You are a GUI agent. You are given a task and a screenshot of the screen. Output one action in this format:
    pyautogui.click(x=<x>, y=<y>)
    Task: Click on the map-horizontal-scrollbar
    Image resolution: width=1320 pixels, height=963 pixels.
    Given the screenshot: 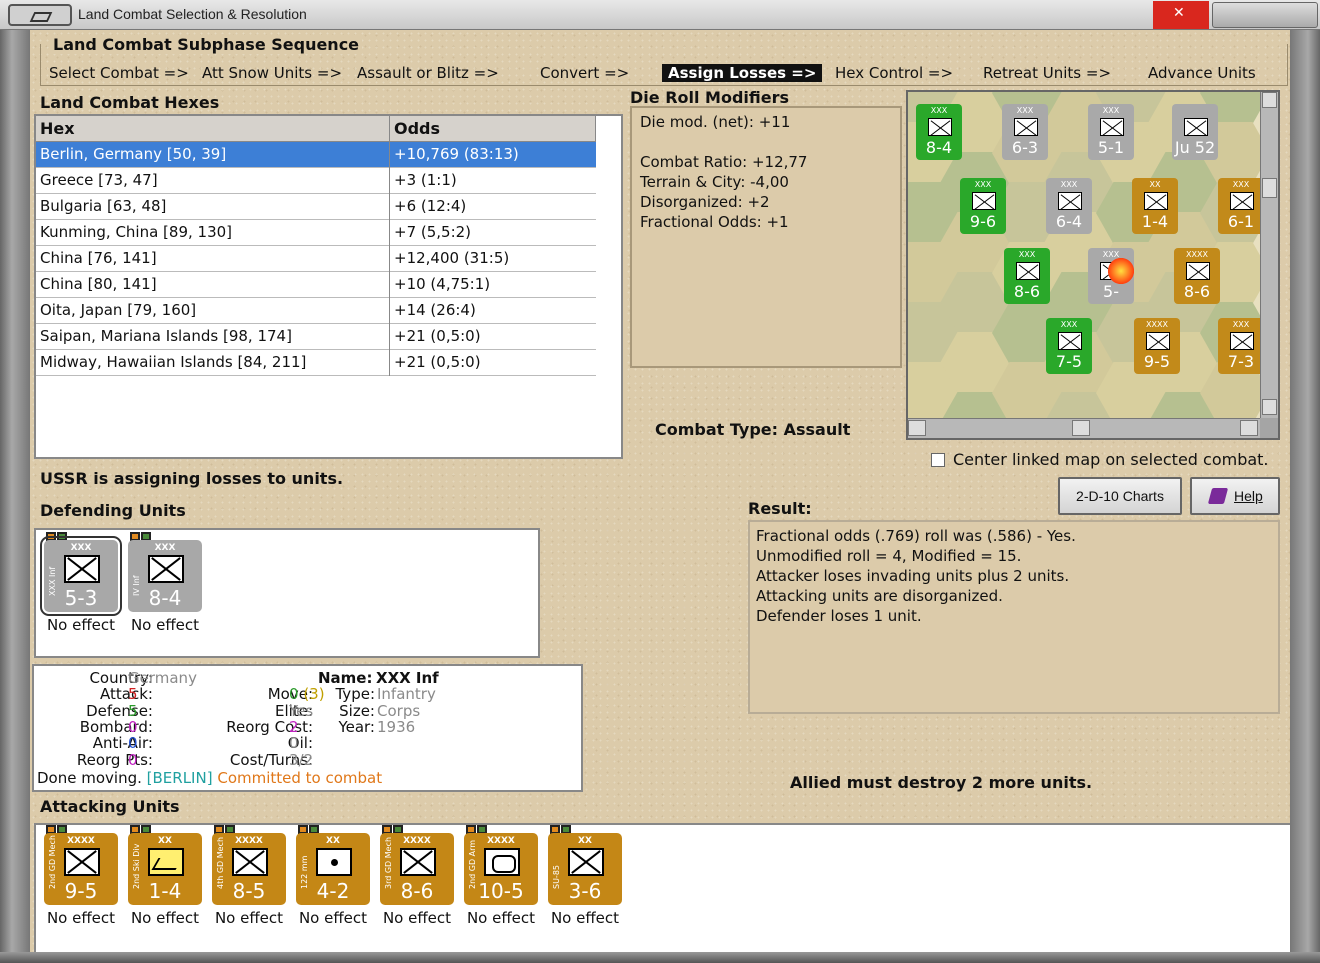 What is the action you would take?
    pyautogui.click(x=1084, y=428)
    